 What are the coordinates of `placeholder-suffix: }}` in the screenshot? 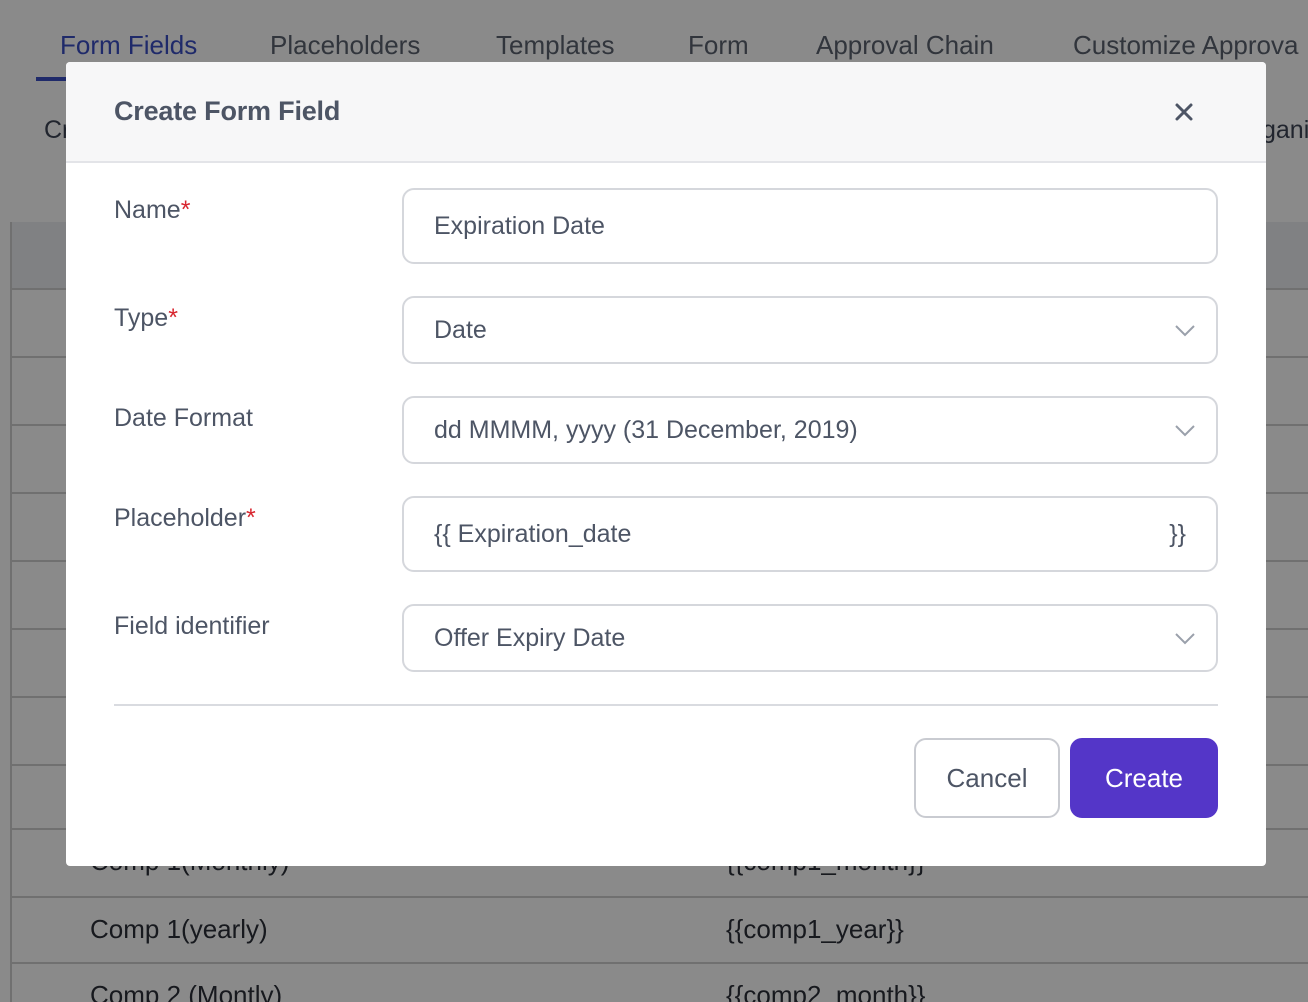 It's located at (1177, 534).